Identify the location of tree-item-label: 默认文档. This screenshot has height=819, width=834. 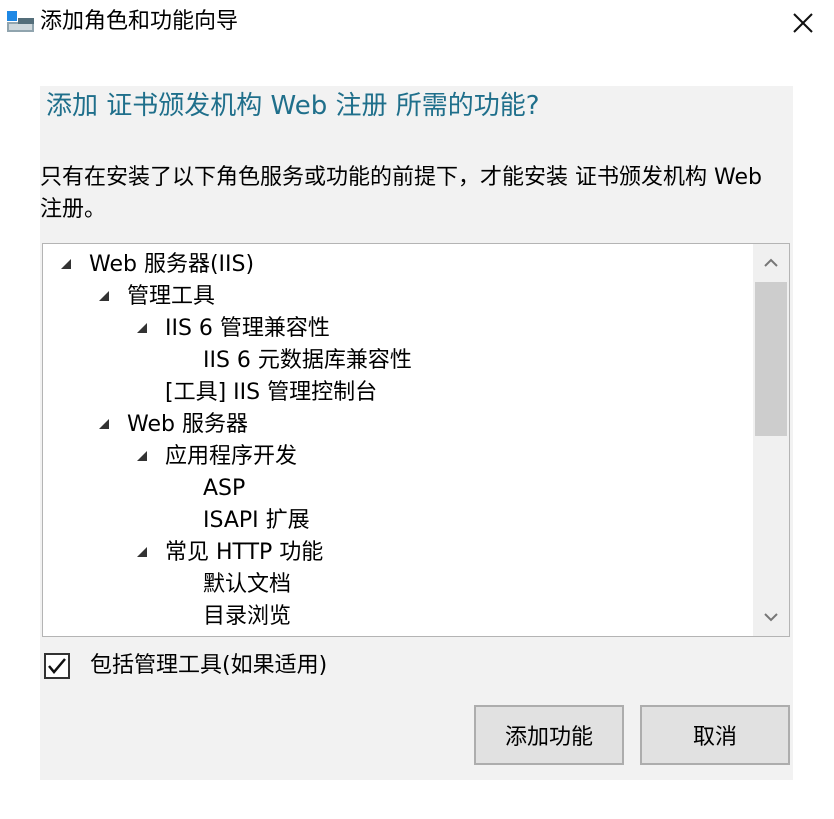
(247, 584).